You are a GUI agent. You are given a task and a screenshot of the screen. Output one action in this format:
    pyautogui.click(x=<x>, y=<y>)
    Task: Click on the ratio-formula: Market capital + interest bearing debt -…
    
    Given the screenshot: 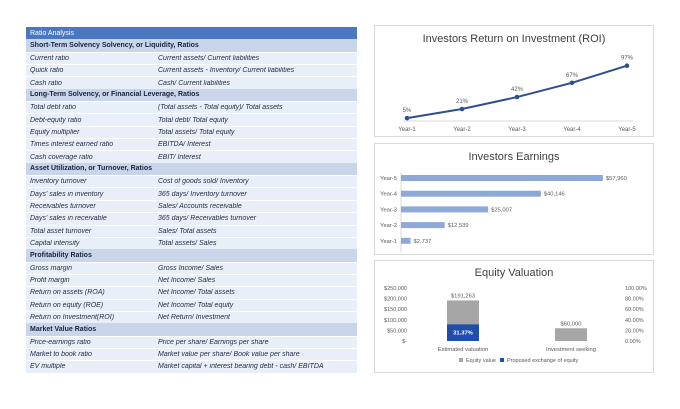 What is the action you would take?
    pyautogui.click(x=241, y=367)
    